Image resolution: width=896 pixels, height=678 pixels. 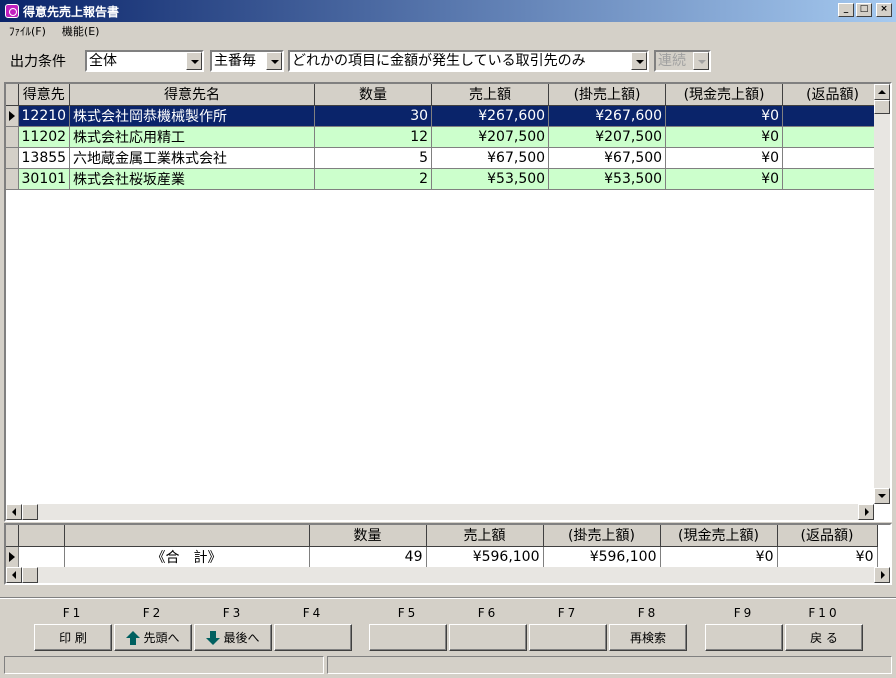 I want to click on f6-button, so click(x=488, y=637).